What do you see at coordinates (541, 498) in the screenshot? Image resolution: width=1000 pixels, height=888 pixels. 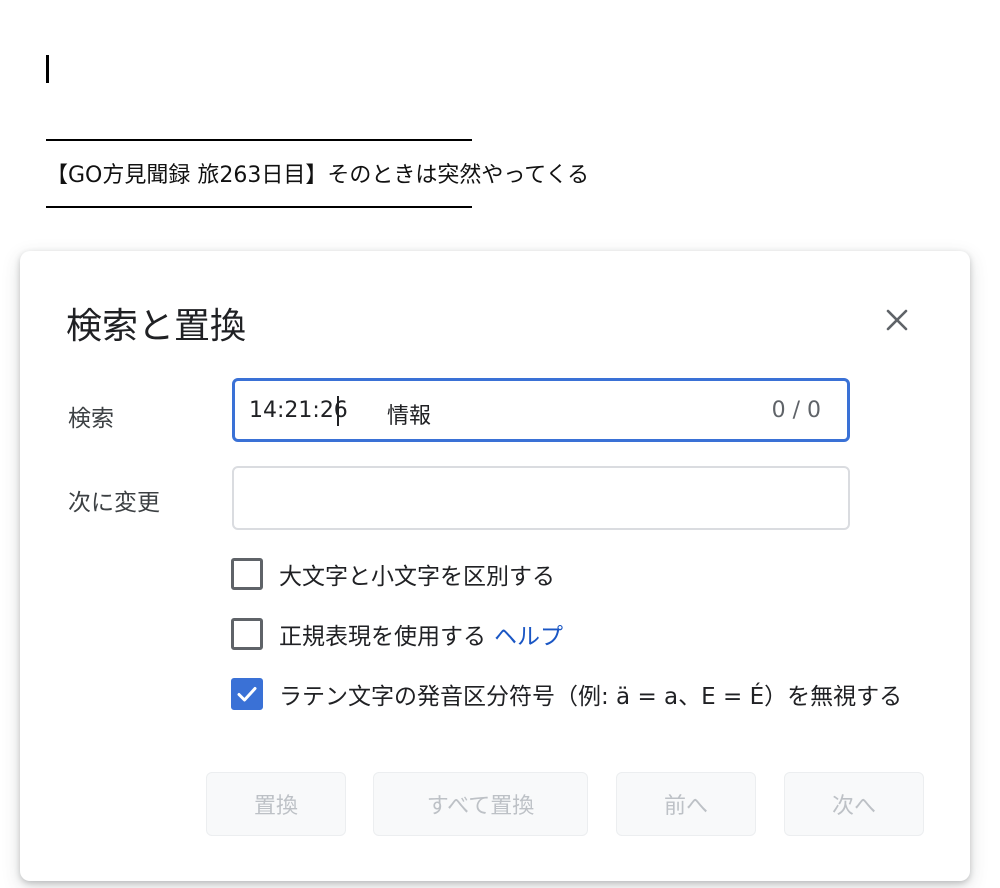 I see `replace-input` at bounding box center [541, 498].